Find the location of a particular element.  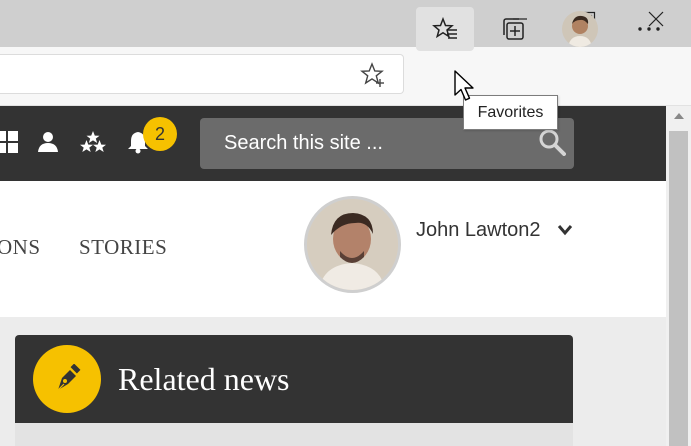

browser-toolbar is located at coordinates (345, 76).